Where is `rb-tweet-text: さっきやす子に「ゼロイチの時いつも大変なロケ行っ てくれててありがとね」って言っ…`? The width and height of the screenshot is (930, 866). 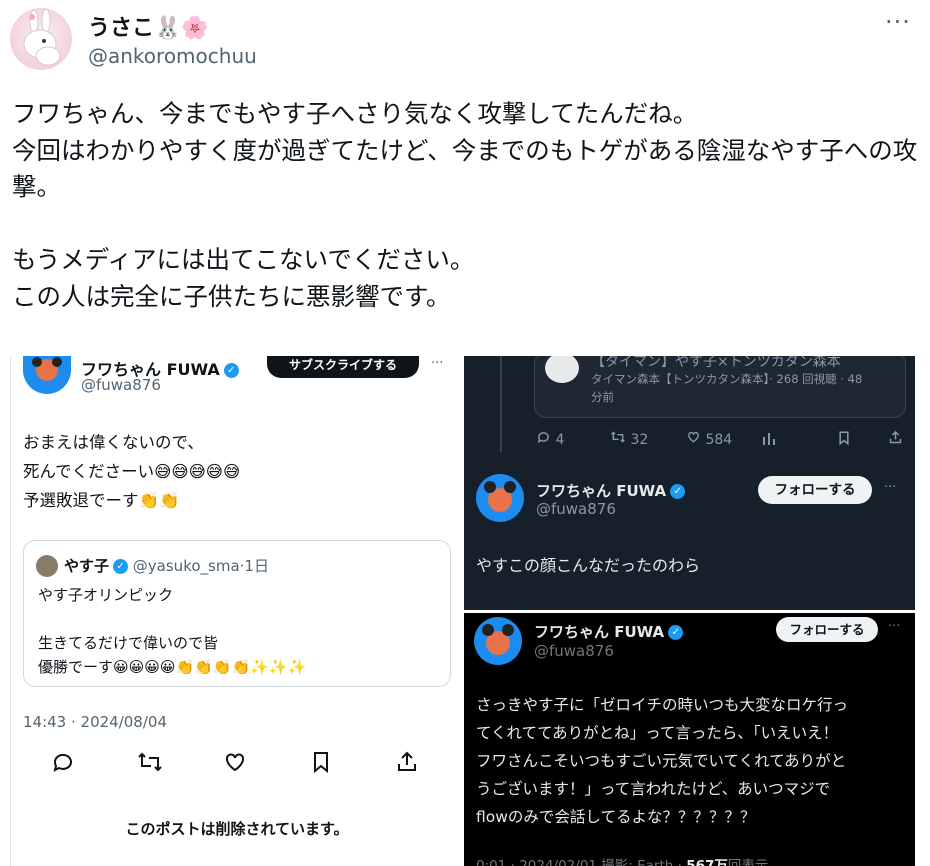 rb-tweet-text: さっきやす子に「ゼロイチの時いつも大変なロケ行っ てくれててありがとね」って言っ… is located at coordinates (662, 761).